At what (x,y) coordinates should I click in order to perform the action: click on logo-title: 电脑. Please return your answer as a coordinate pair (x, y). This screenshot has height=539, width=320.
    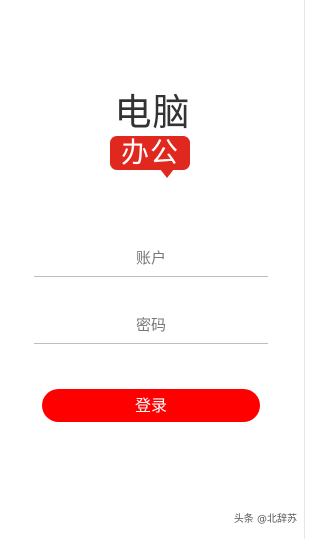
    Looking at the image, I should click on (152, 112).